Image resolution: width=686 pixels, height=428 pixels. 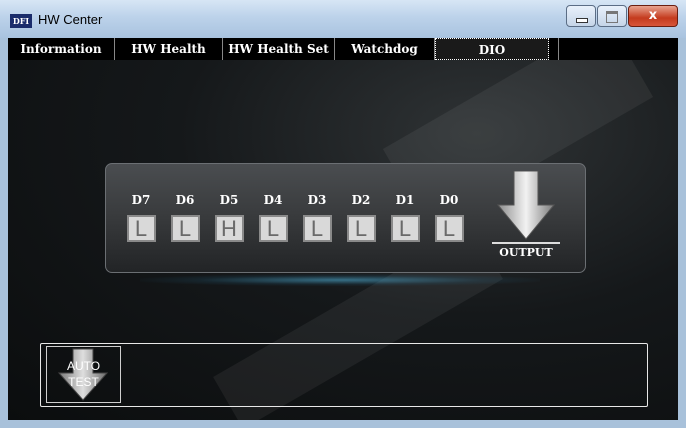 What do you see at coordinates (581, 16) in the screenshot?
I see `minimize-button` at bounding box center [581, 16].